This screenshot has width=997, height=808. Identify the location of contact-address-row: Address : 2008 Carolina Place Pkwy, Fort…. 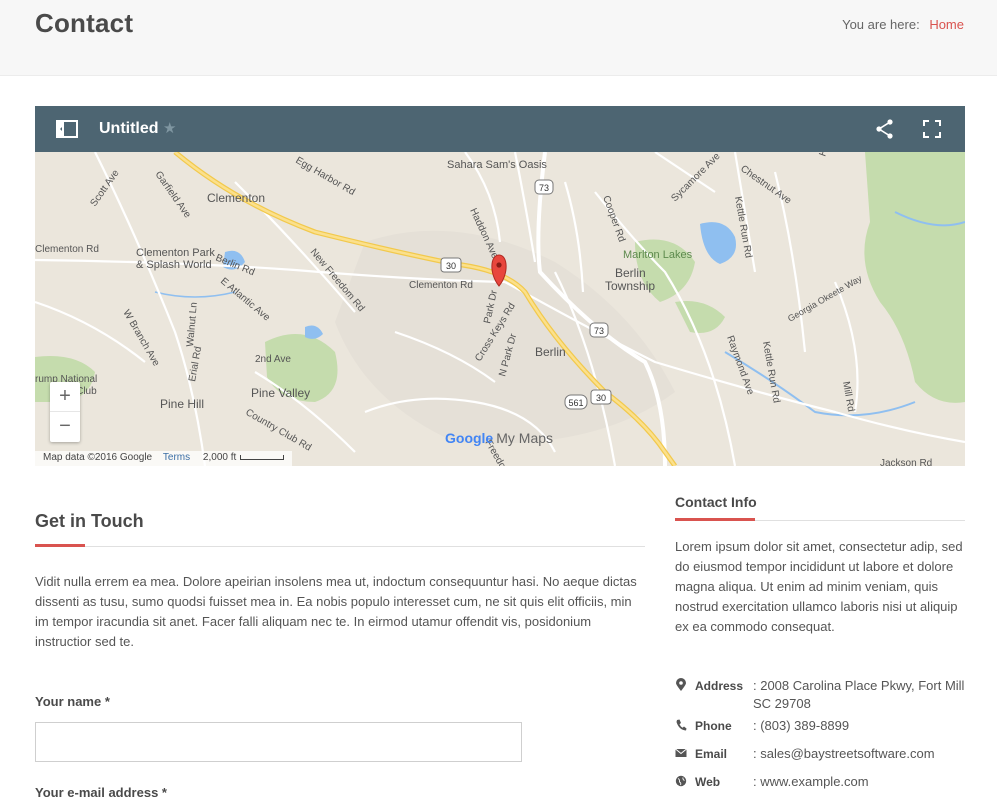
(820, 697).